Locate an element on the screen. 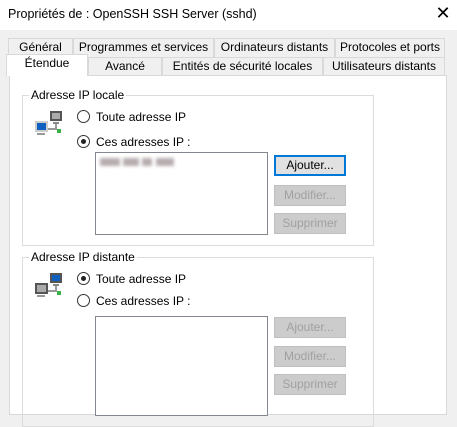 This screenshot has height=427, width=457. local-any-ip-label: Toute adresse IP is located at coordinates (141, 117).